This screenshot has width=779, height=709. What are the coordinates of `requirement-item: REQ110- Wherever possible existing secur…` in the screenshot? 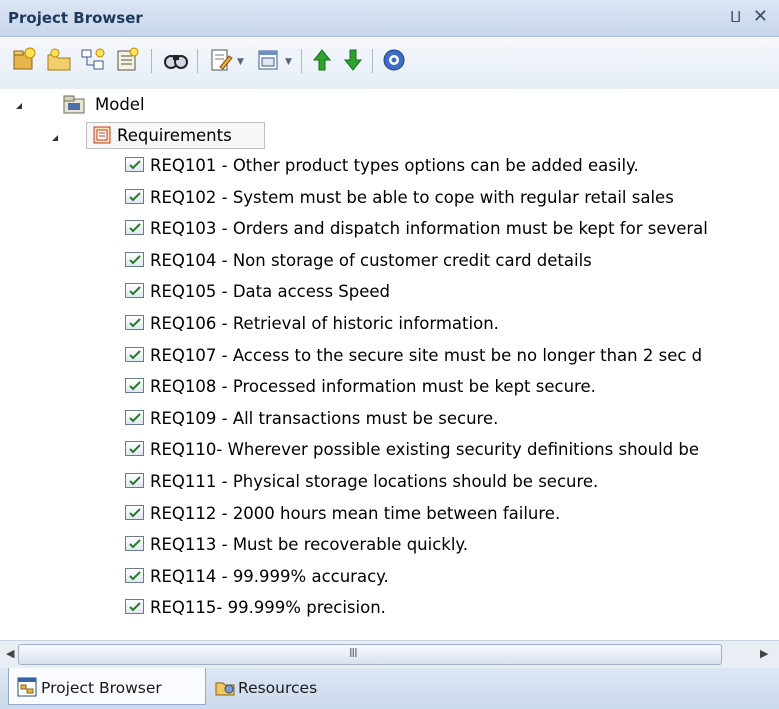 It's located at (452, 451).